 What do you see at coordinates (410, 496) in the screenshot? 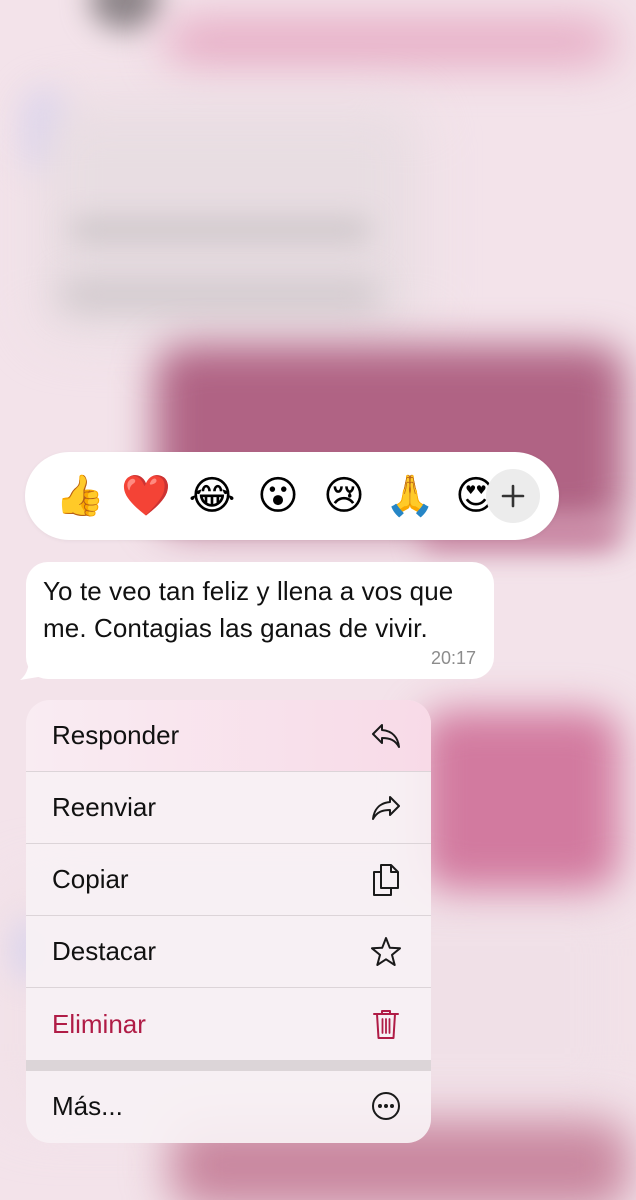
I see `reaction-pray: 🙏` at bounding box center [410, 496].